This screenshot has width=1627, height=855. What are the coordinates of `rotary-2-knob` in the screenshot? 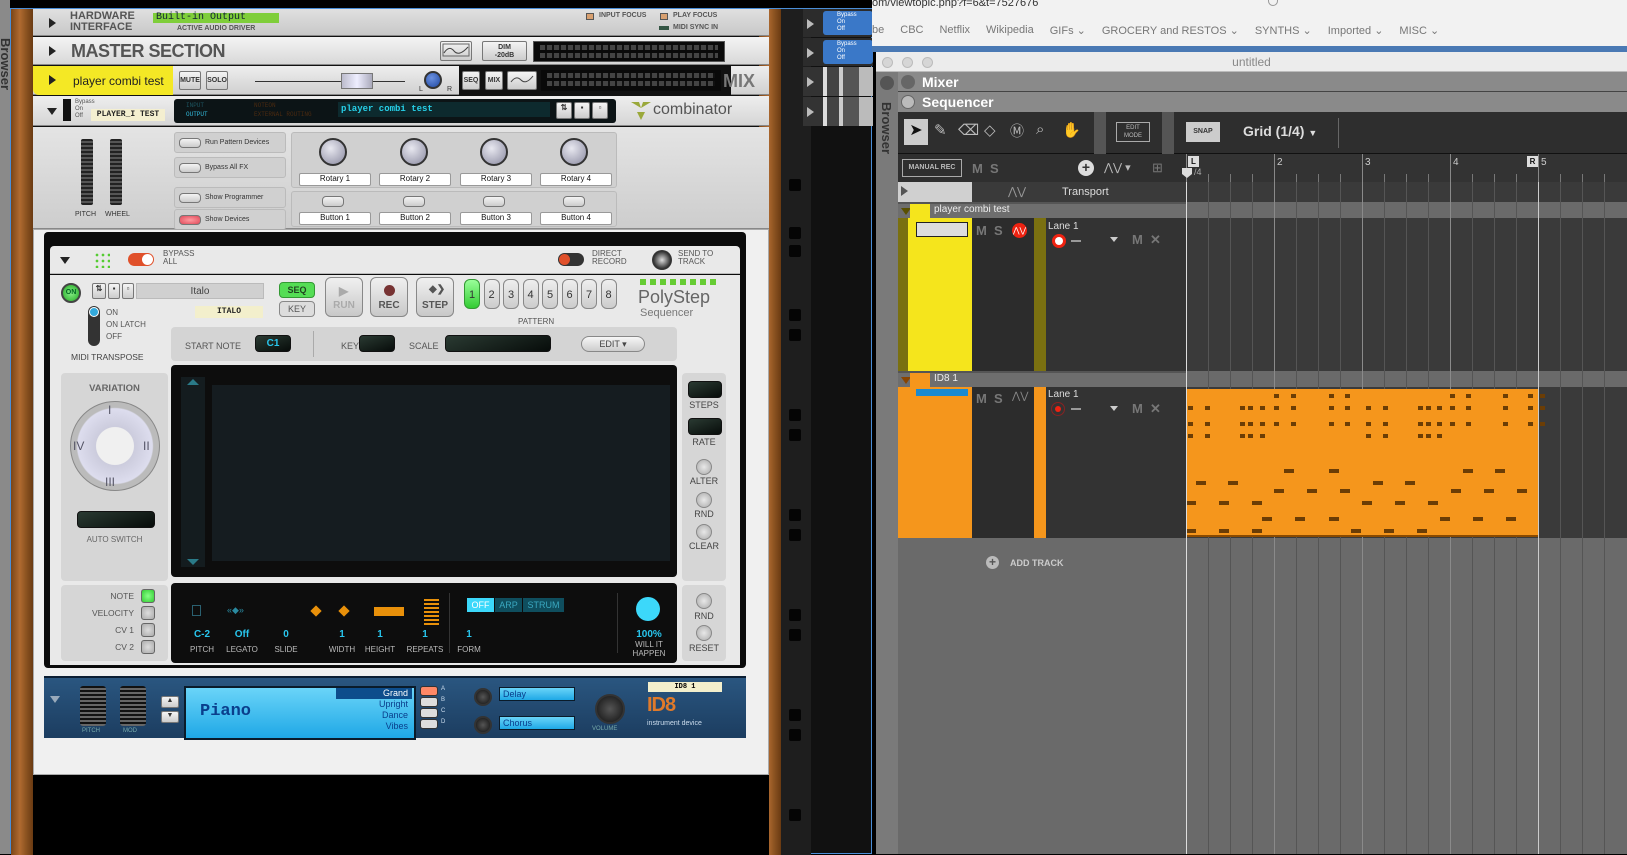 It's located at (414, 152).